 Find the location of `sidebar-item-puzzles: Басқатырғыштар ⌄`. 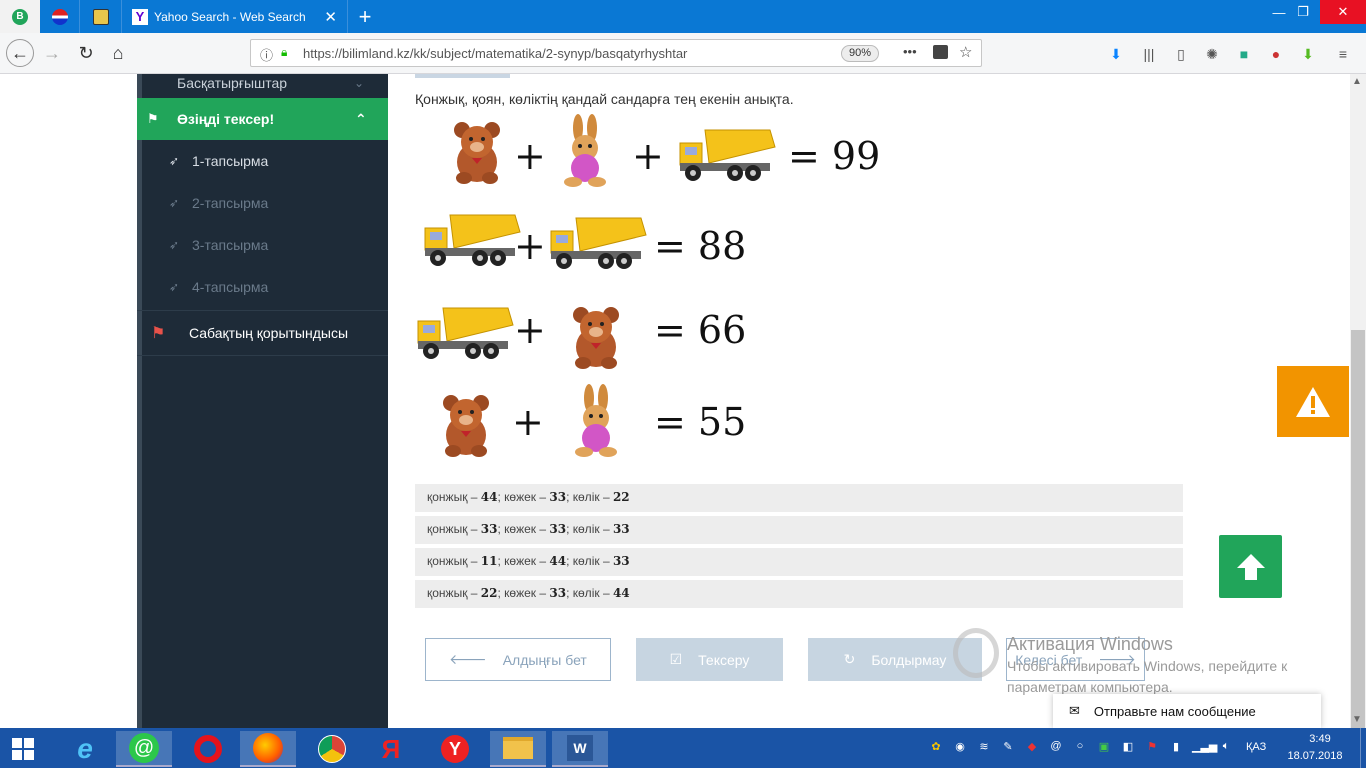

sidebar-item-puzzles: Басқатырғыштар ⌄ is located at coordinates (262, 83).